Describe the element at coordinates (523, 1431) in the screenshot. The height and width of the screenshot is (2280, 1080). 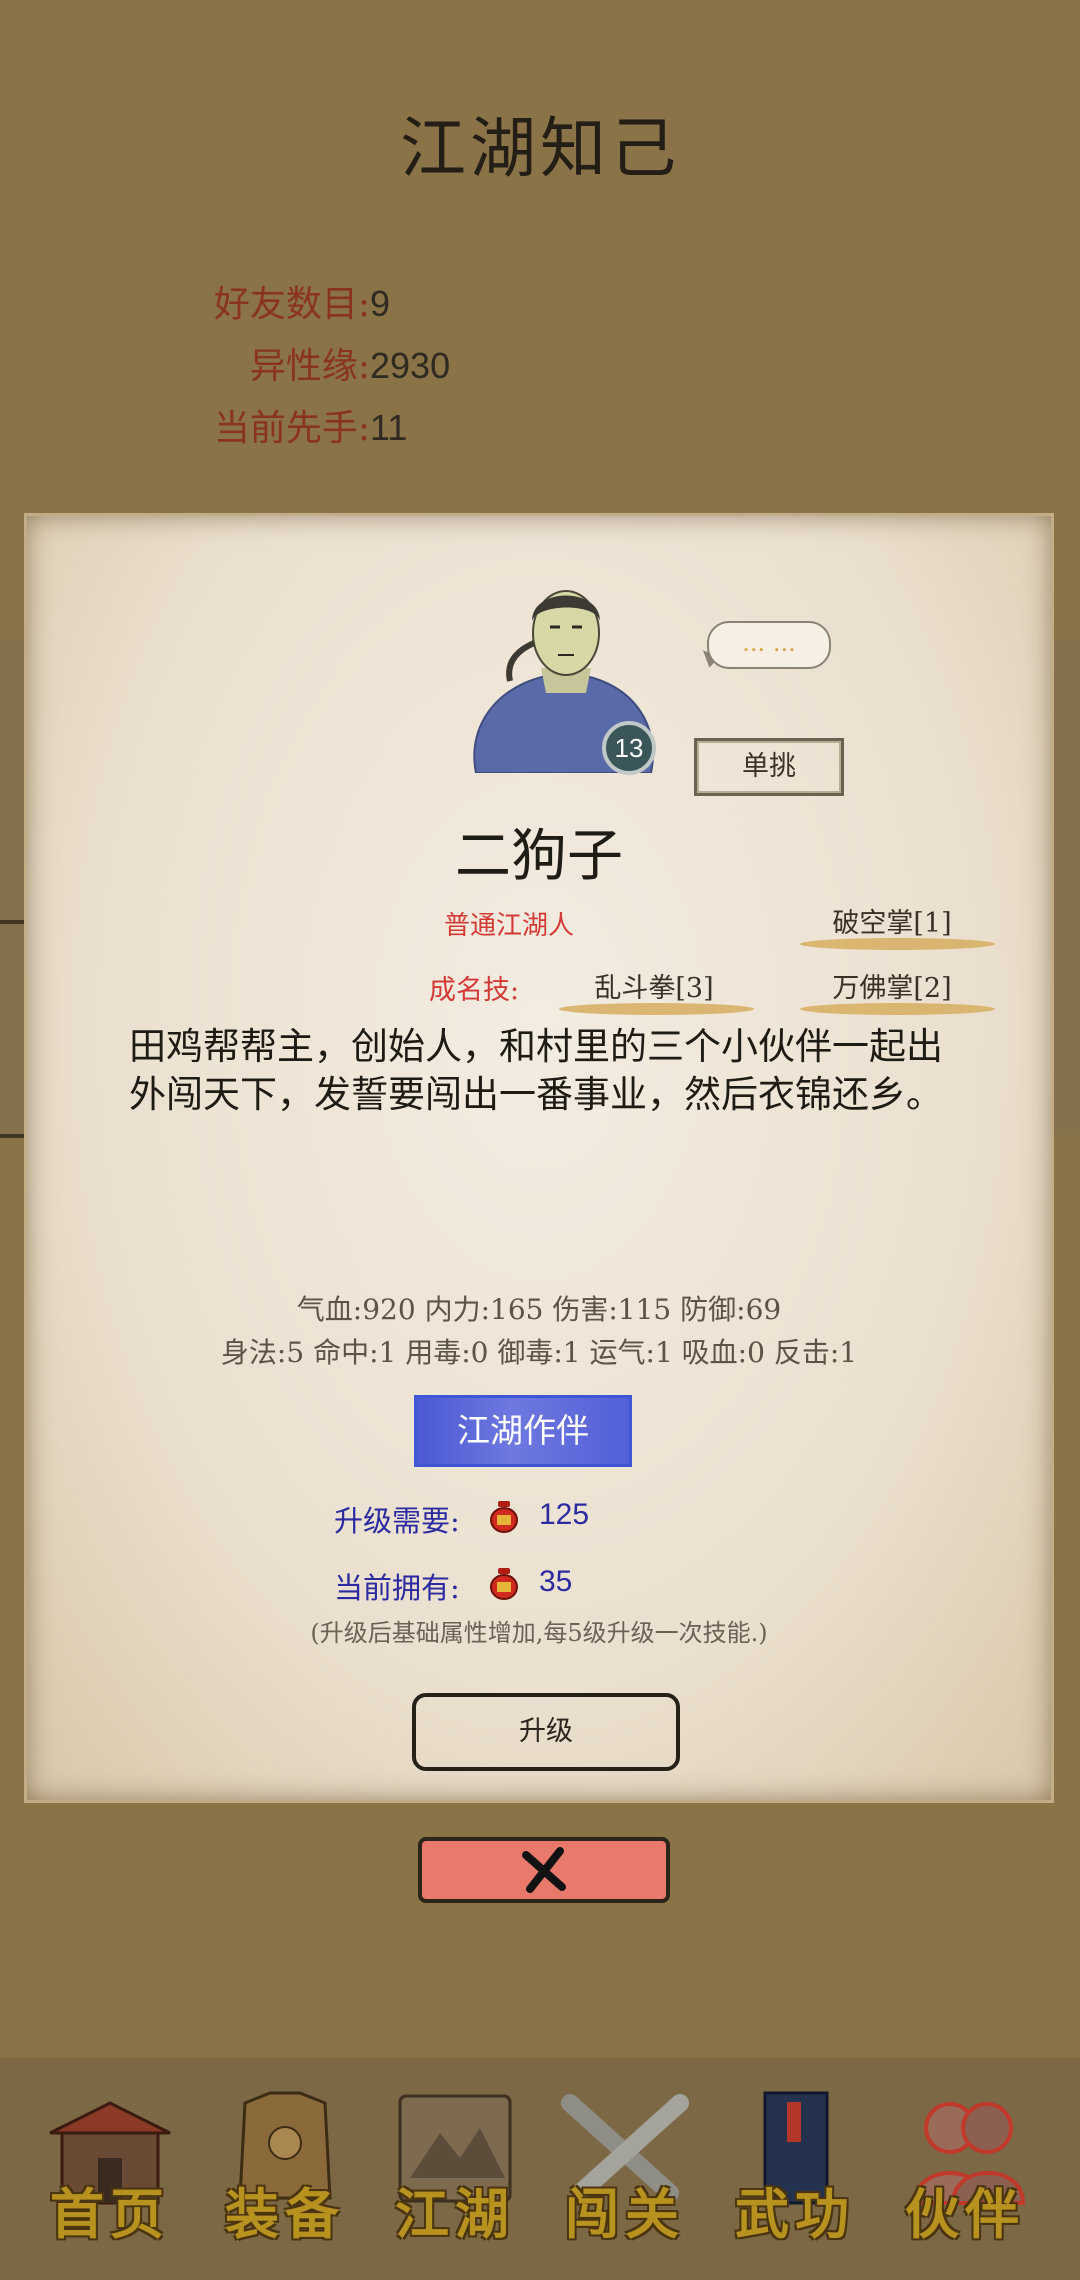
I see `companion-button: 江湖作伴` at that location.